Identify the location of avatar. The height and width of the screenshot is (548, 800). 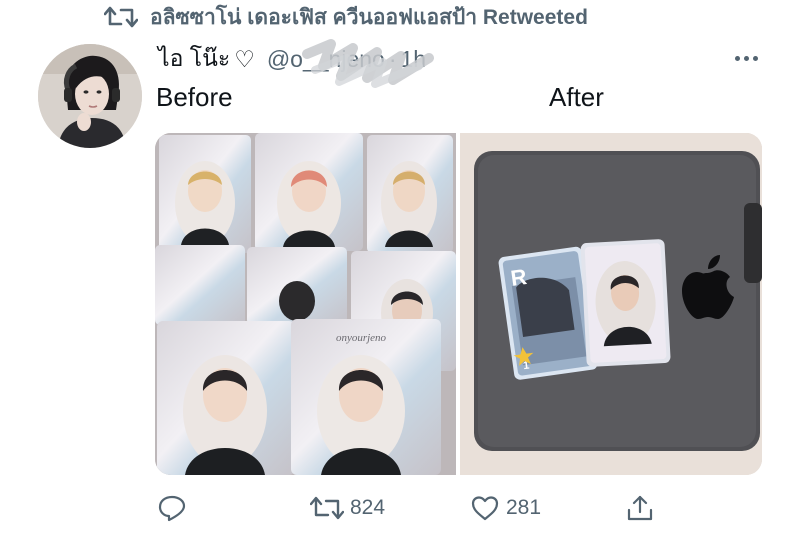
(90, 96).